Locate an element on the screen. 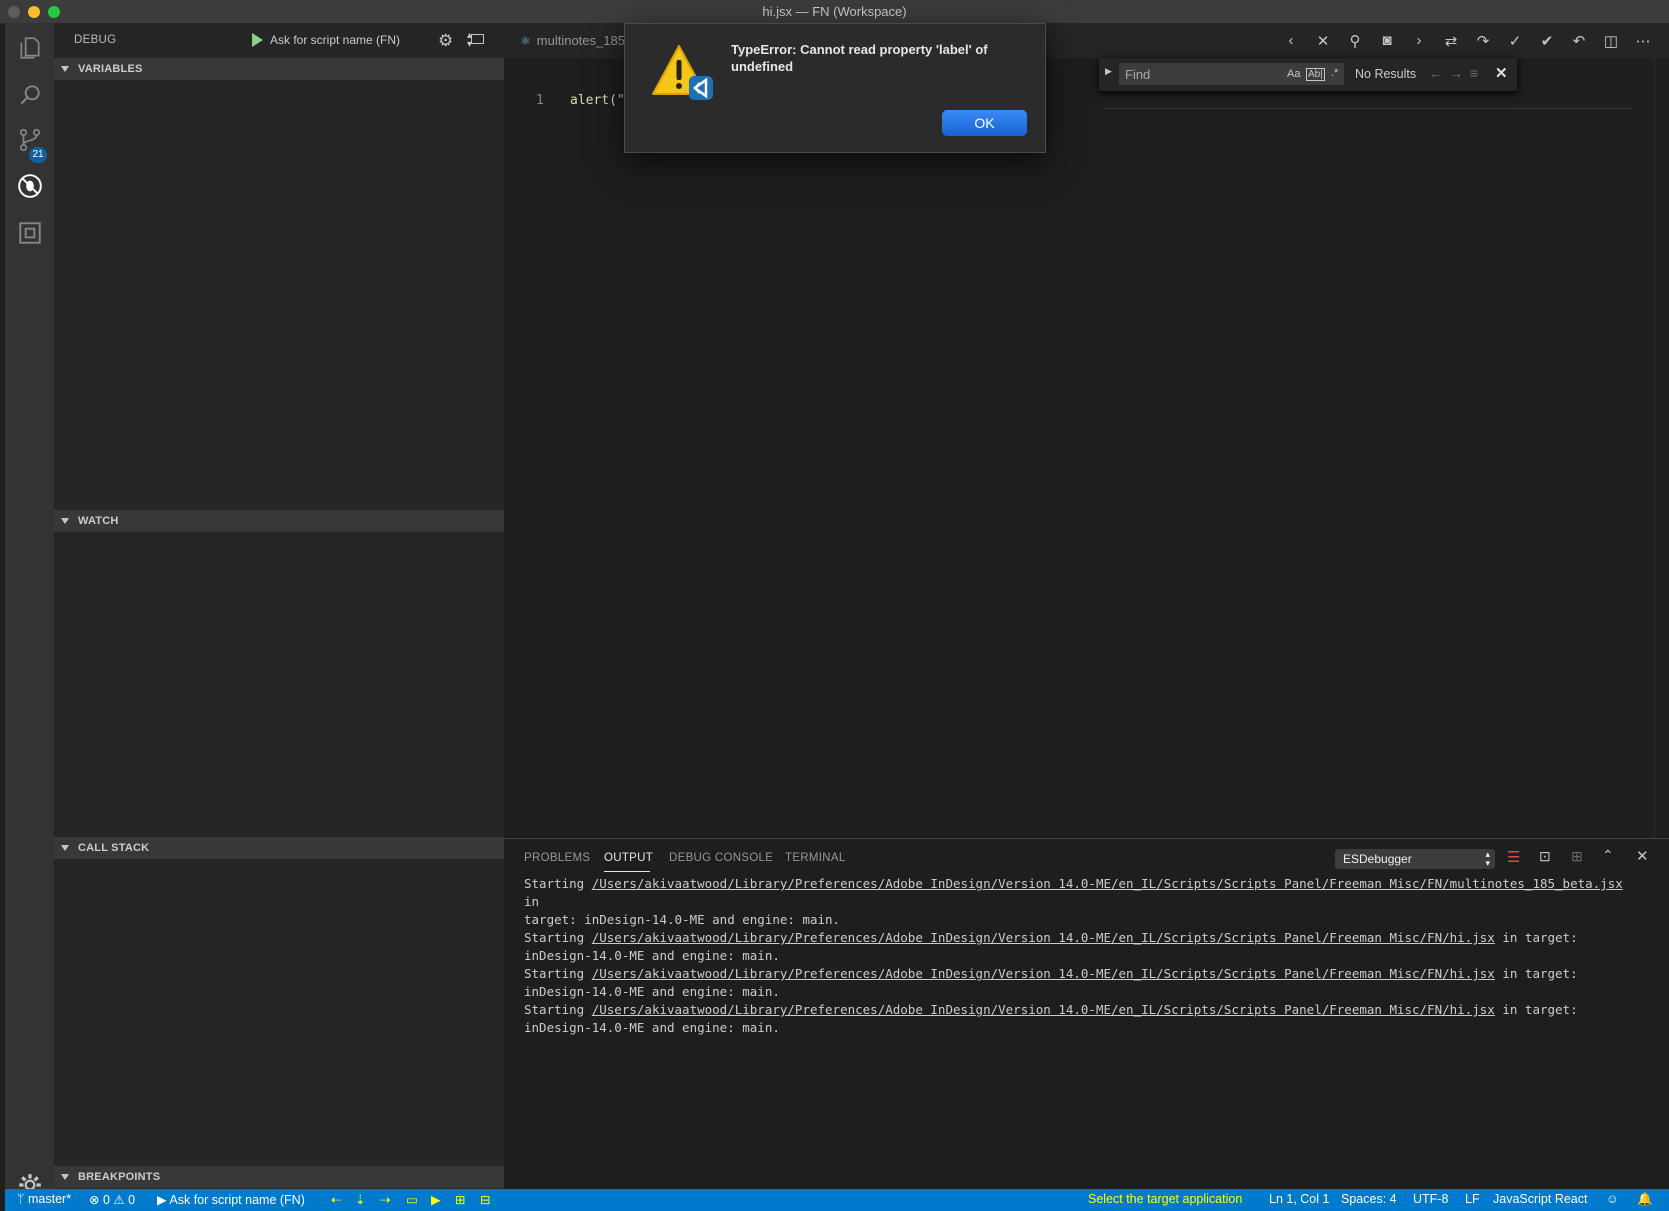 This screenshot has width=1669, height=1211. compare-icon: ⇄ is located at coordinates (1451, 41).